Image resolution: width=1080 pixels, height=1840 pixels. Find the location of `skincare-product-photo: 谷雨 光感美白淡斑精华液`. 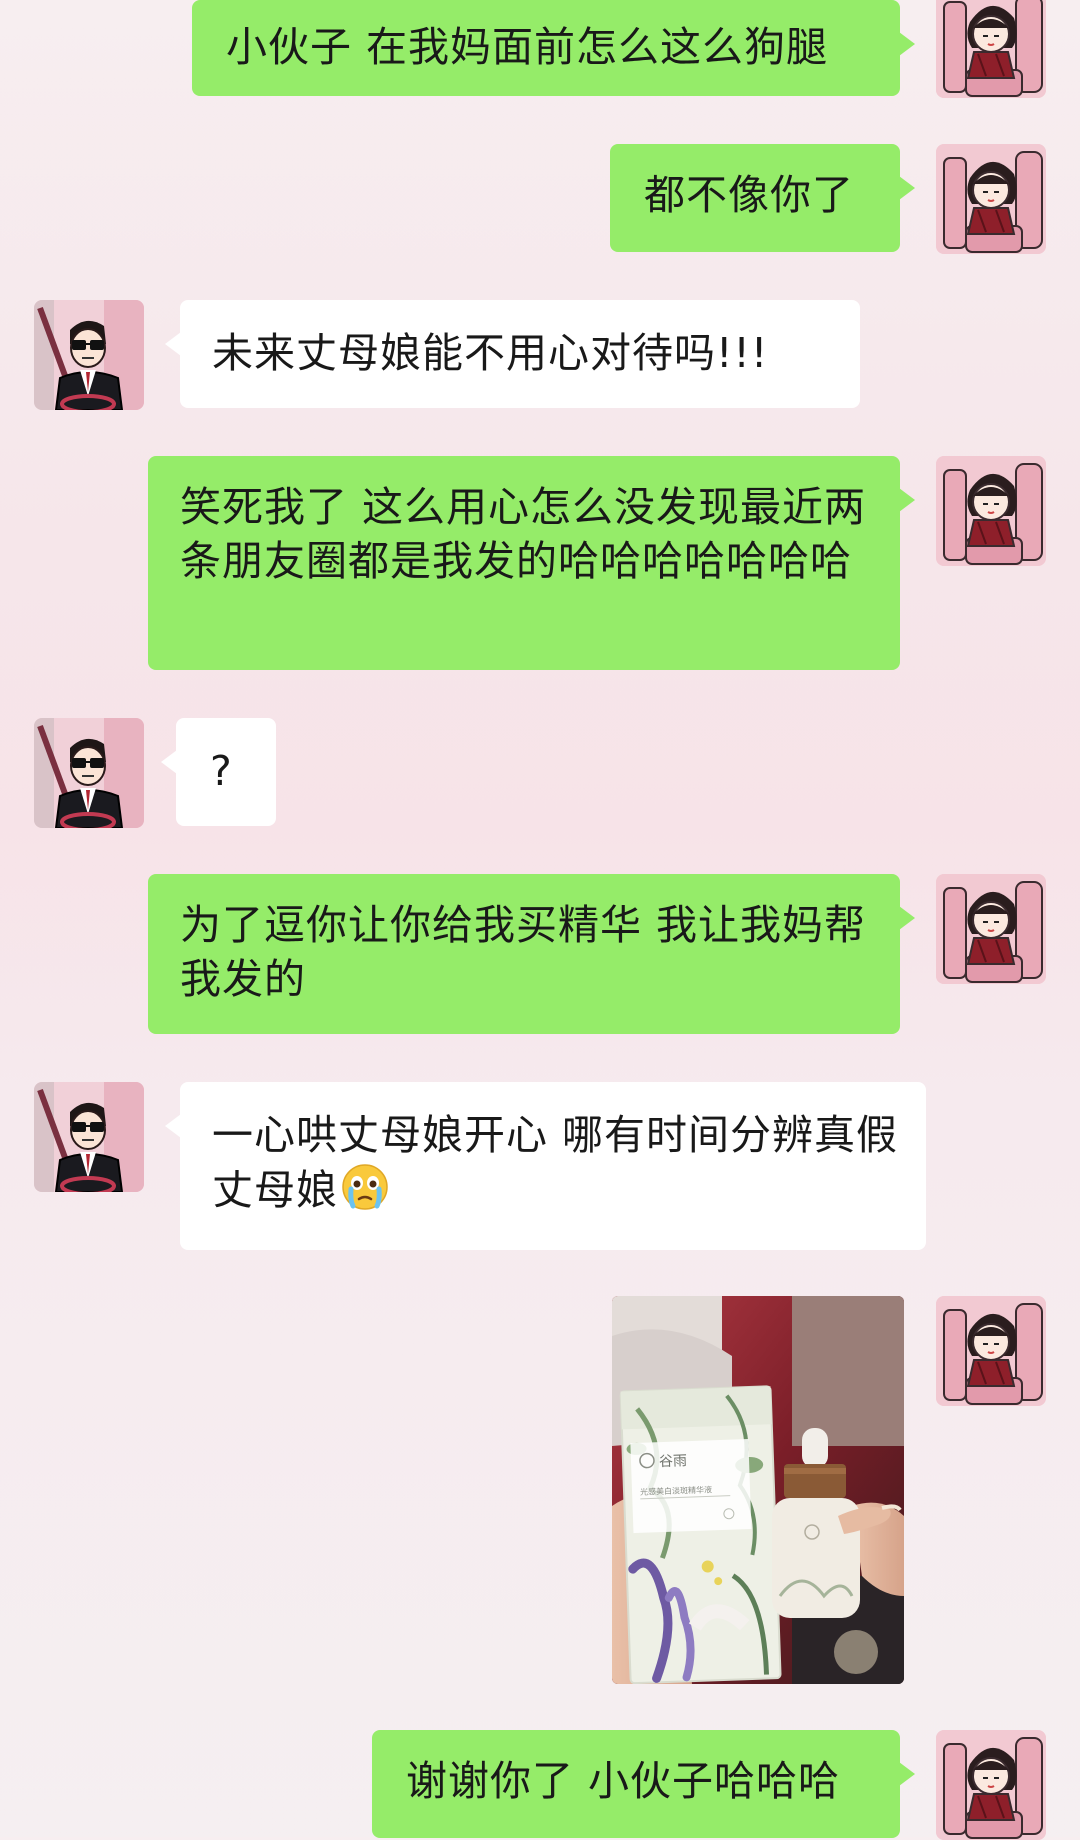

skincare-product-photo: 谷雨 光感美白淡斑精华液 is located at coordinates (758, 1490).